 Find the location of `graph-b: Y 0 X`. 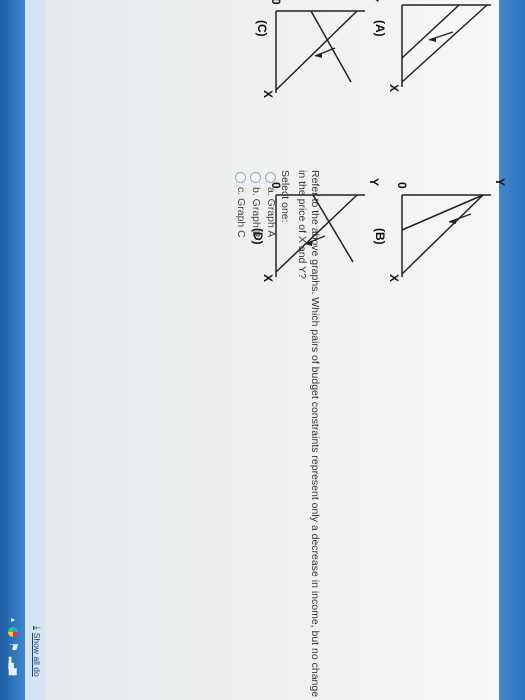

graph-b: Y 0 X is located at coordinates (447, 230).